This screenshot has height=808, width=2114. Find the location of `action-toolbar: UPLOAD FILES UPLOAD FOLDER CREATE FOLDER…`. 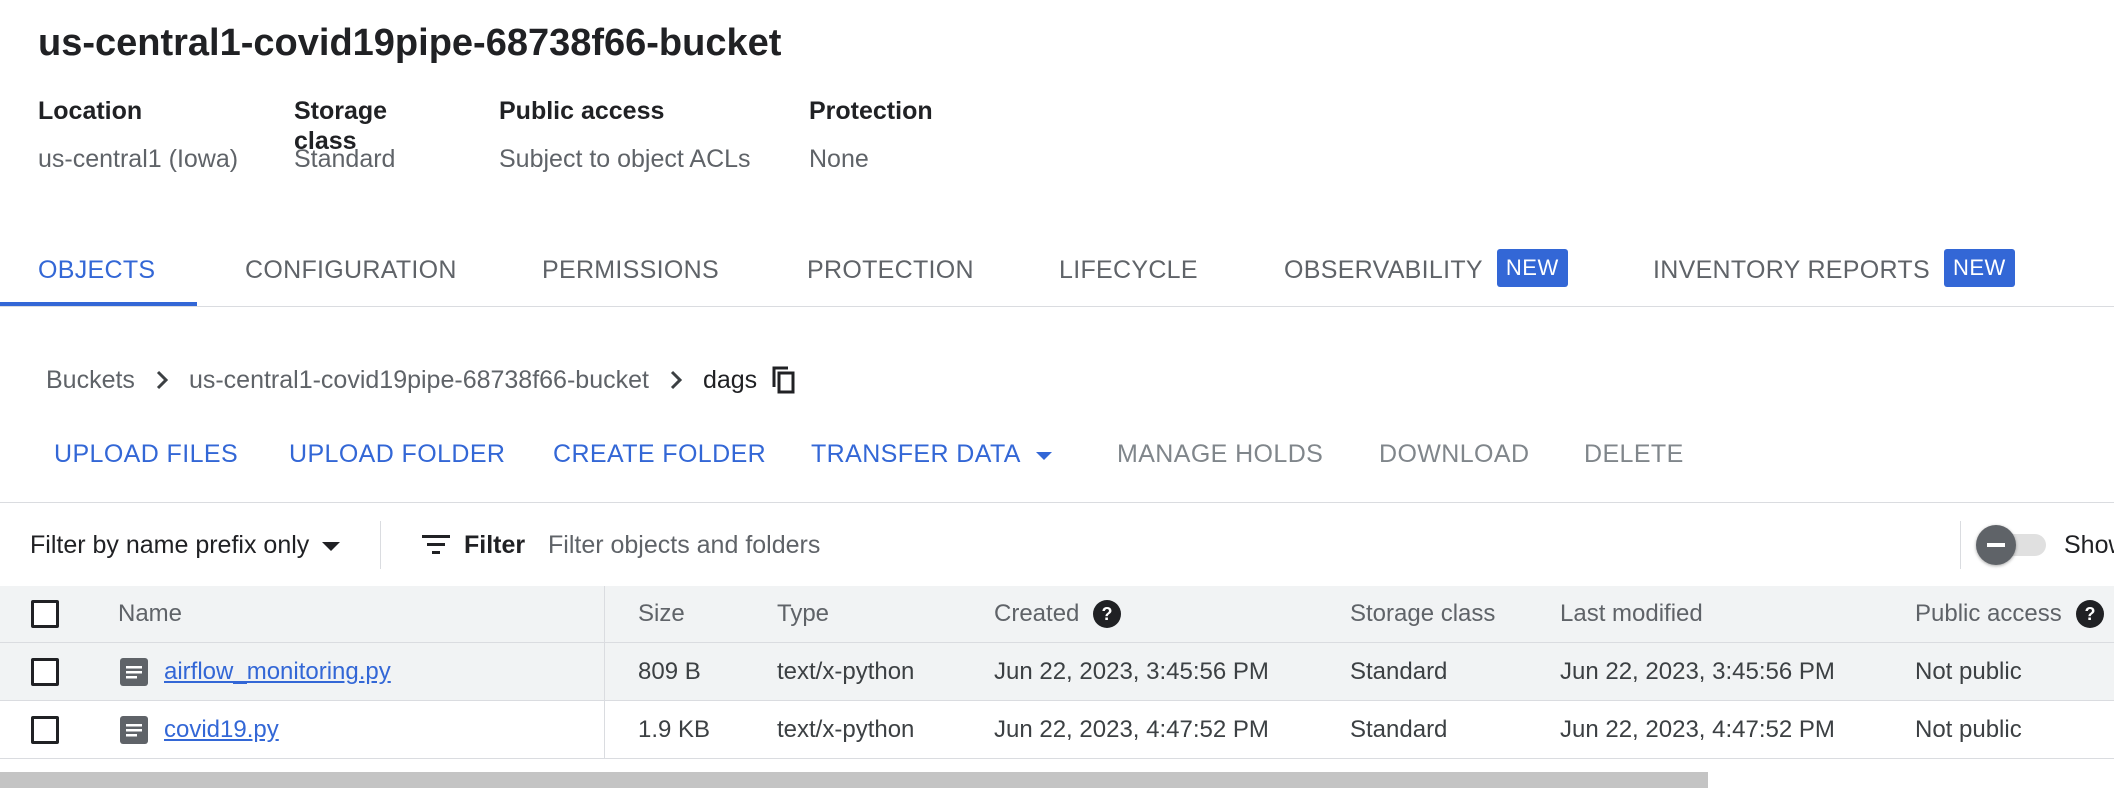

action-toolbar: UPLOAD FILES UPLOAD FOLDER CREATE FOLDER… is located at coordinates (1057, 454).